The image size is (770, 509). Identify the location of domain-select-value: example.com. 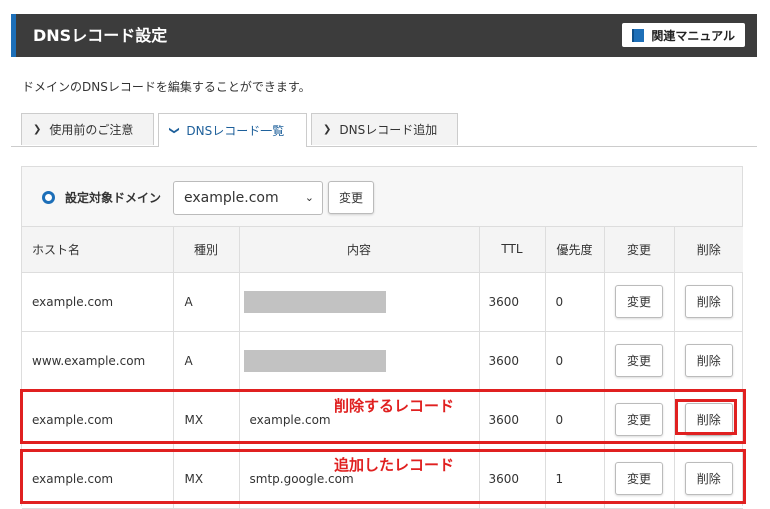
(231, 198).